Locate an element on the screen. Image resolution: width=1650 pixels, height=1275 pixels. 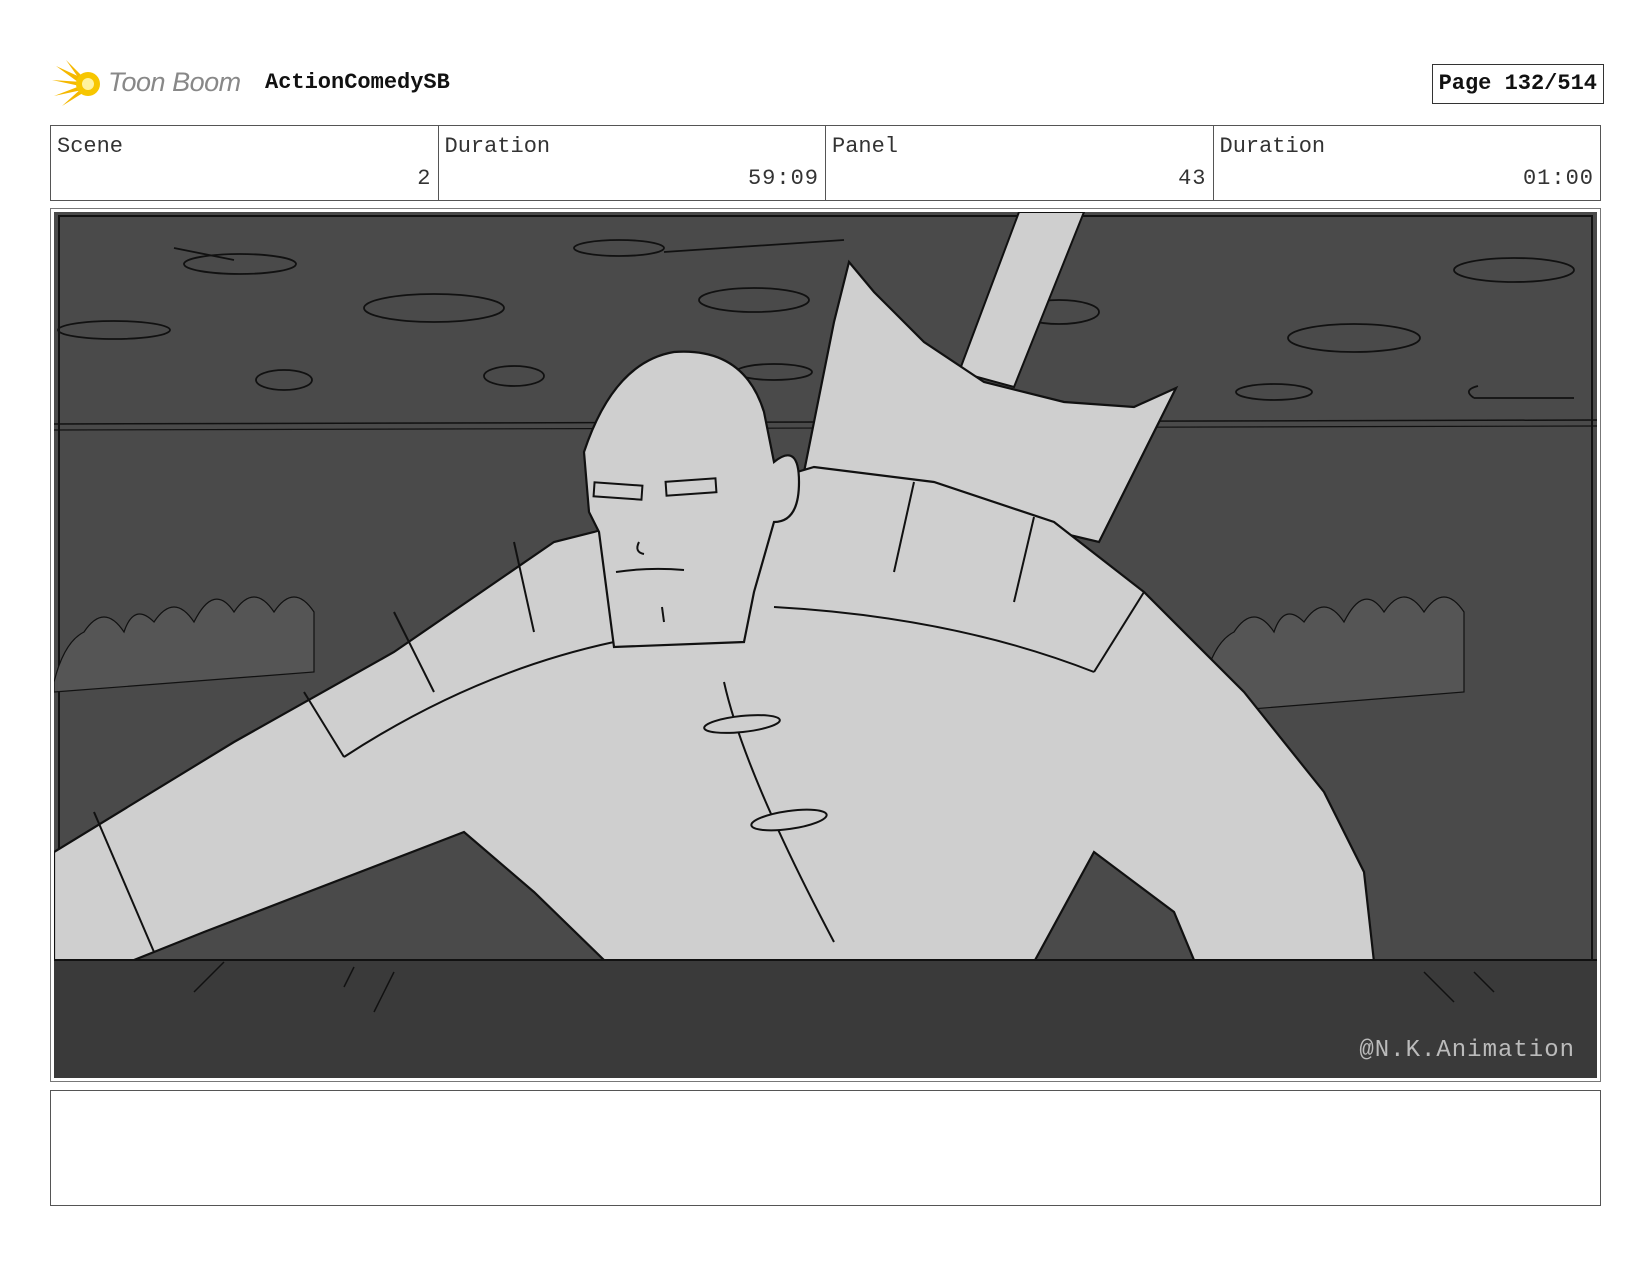
panel-duration-value: 01:00 is located at coordinates (1558, 178).